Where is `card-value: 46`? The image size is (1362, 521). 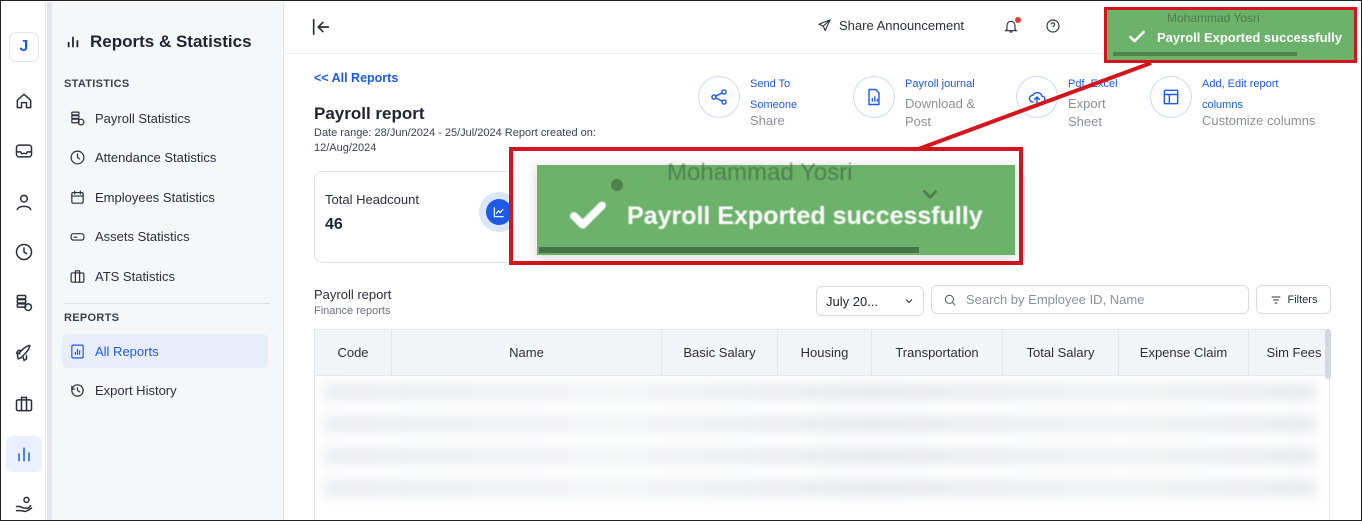 card-value: 46 is located at coordinates (334, 224).